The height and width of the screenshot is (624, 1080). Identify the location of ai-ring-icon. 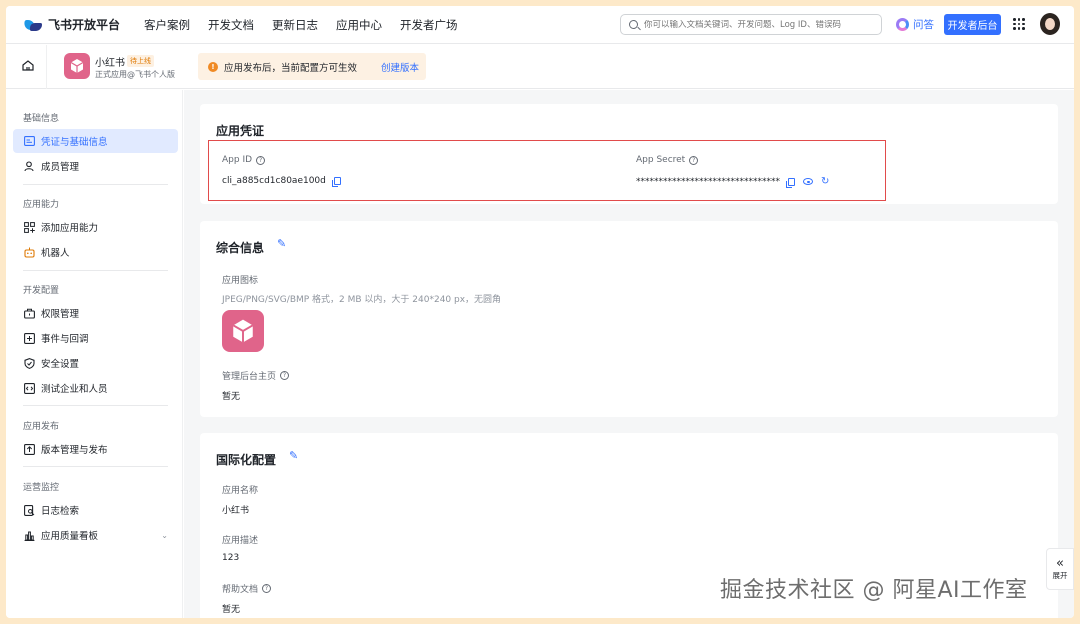
(902, 24).